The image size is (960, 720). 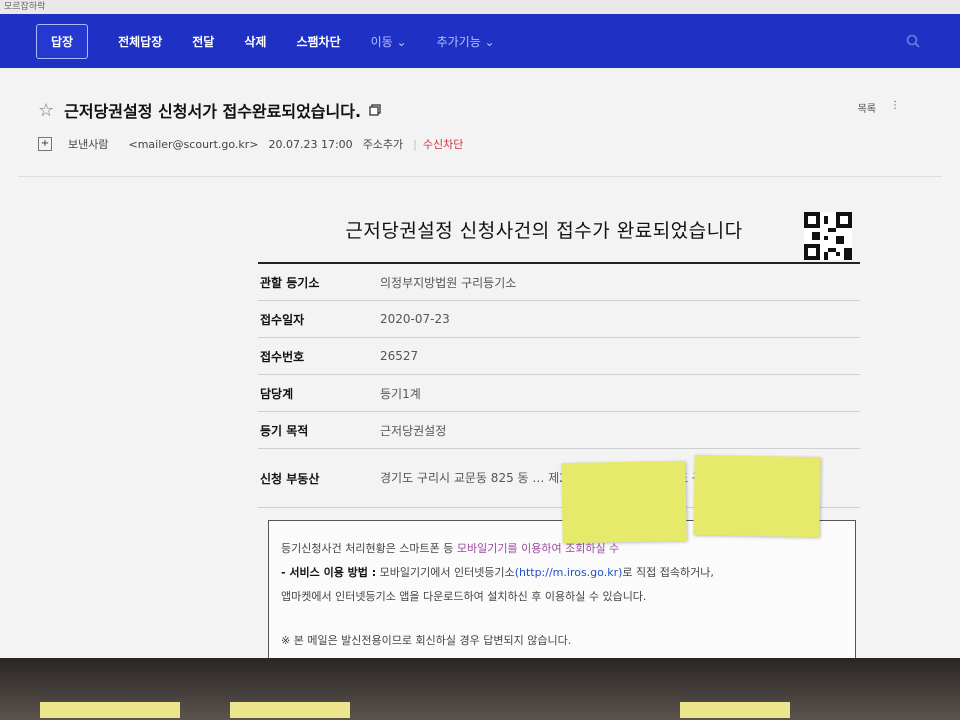 I want to click on browser-top-strip: 모르잡하락, so click(x=480, y=7).